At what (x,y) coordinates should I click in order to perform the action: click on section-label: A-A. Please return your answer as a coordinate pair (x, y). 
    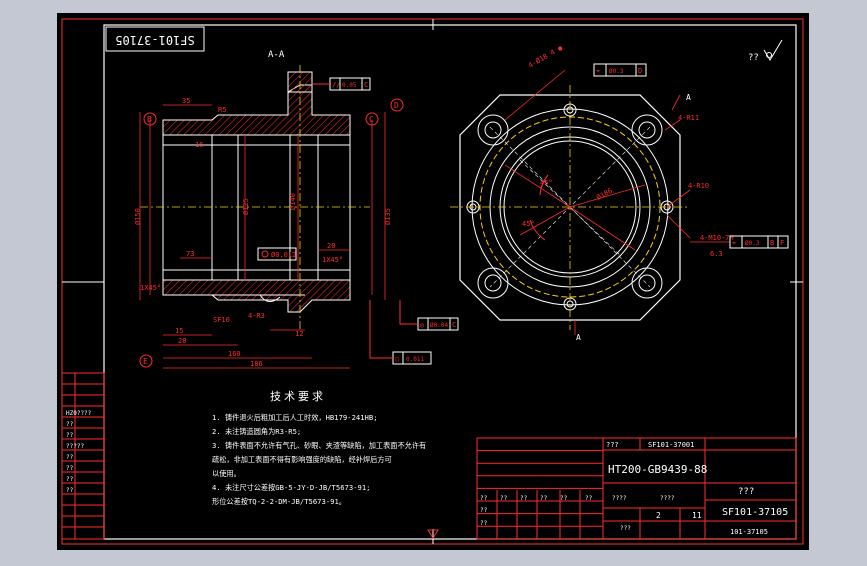
    Looking at the image, I should click on (276, 55).